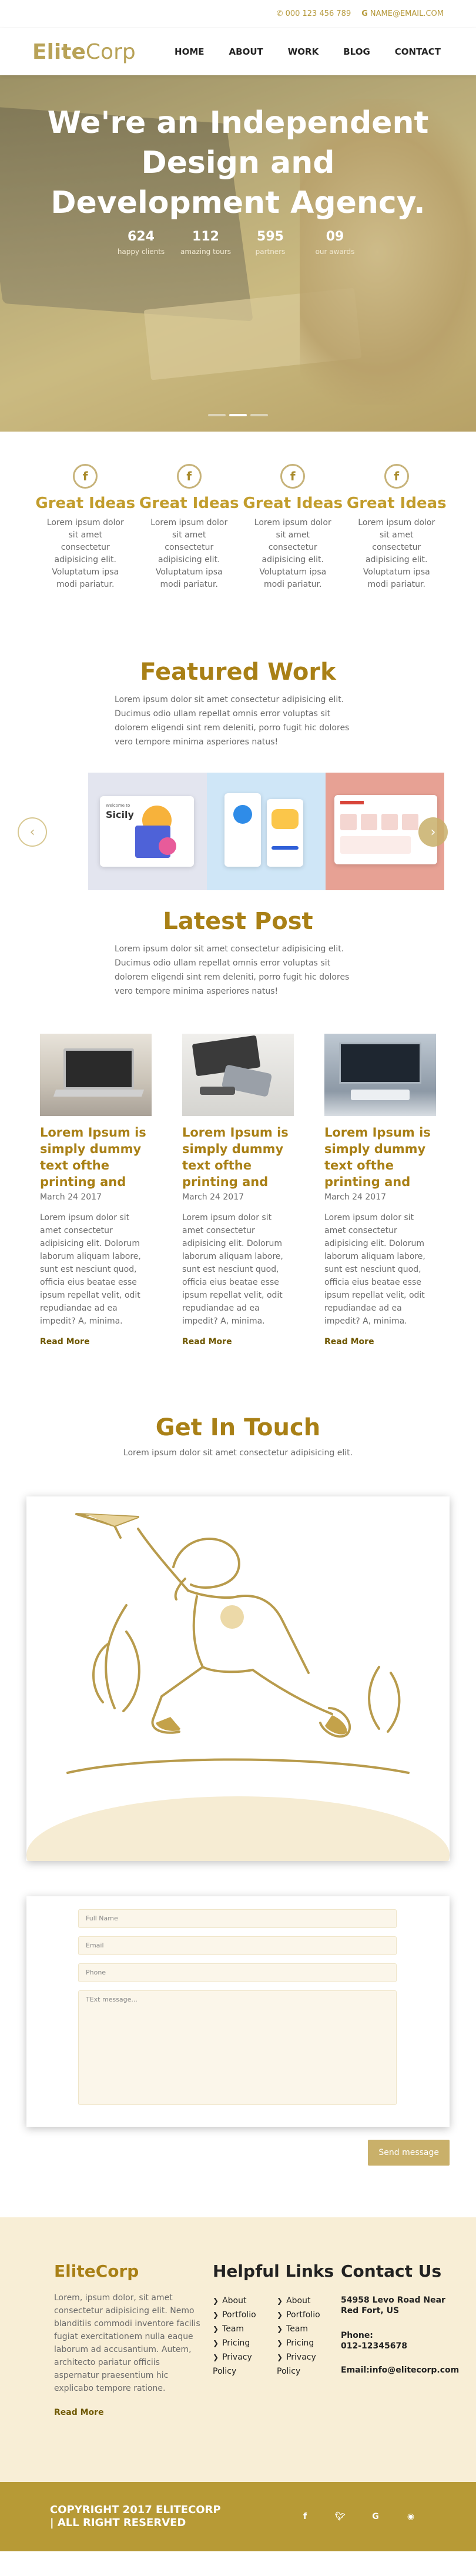  Describe the element at coordinates (340, 2516) in the screenshot. I see `twitter-icon: 🐦︎` at that location.